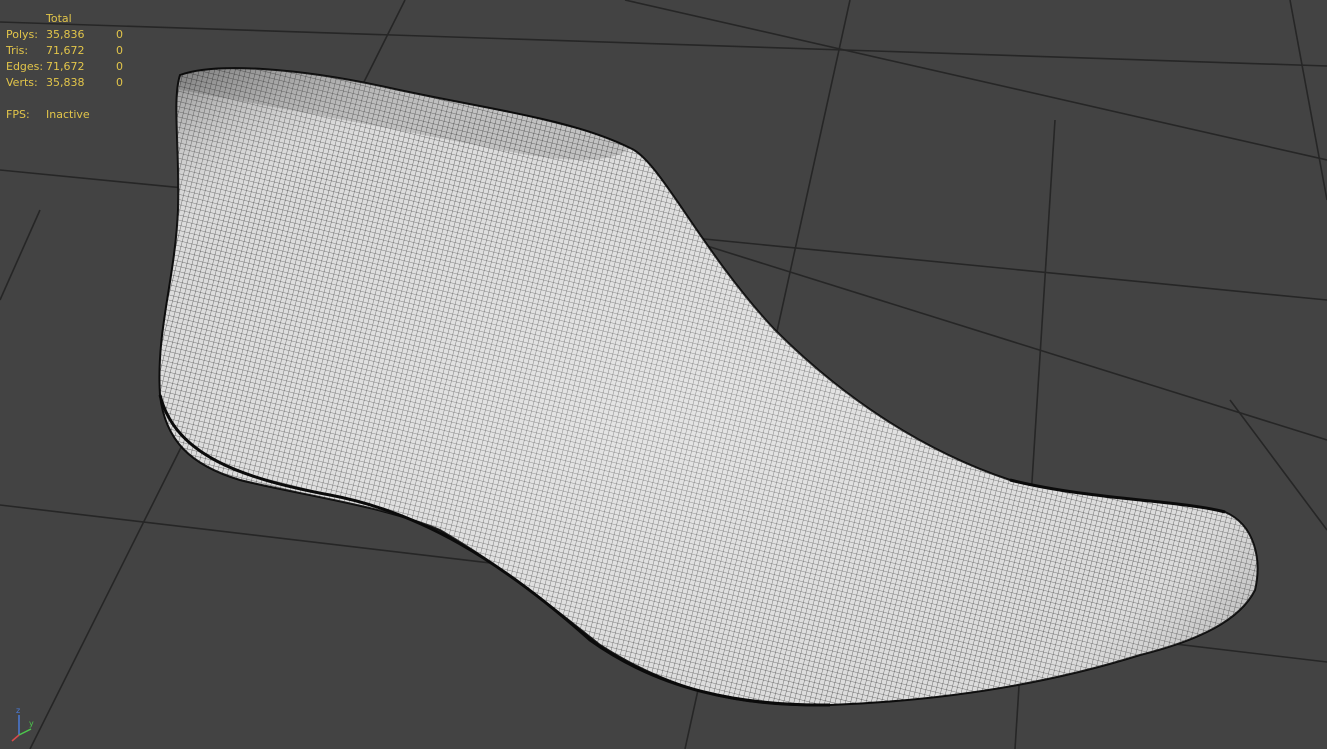 Image resolution: width=1327 pixels, height=749 pixels. Describe the element at coordinates (119, 82) in the screenshot. I see `stats-verts-selected: 0` at that location.